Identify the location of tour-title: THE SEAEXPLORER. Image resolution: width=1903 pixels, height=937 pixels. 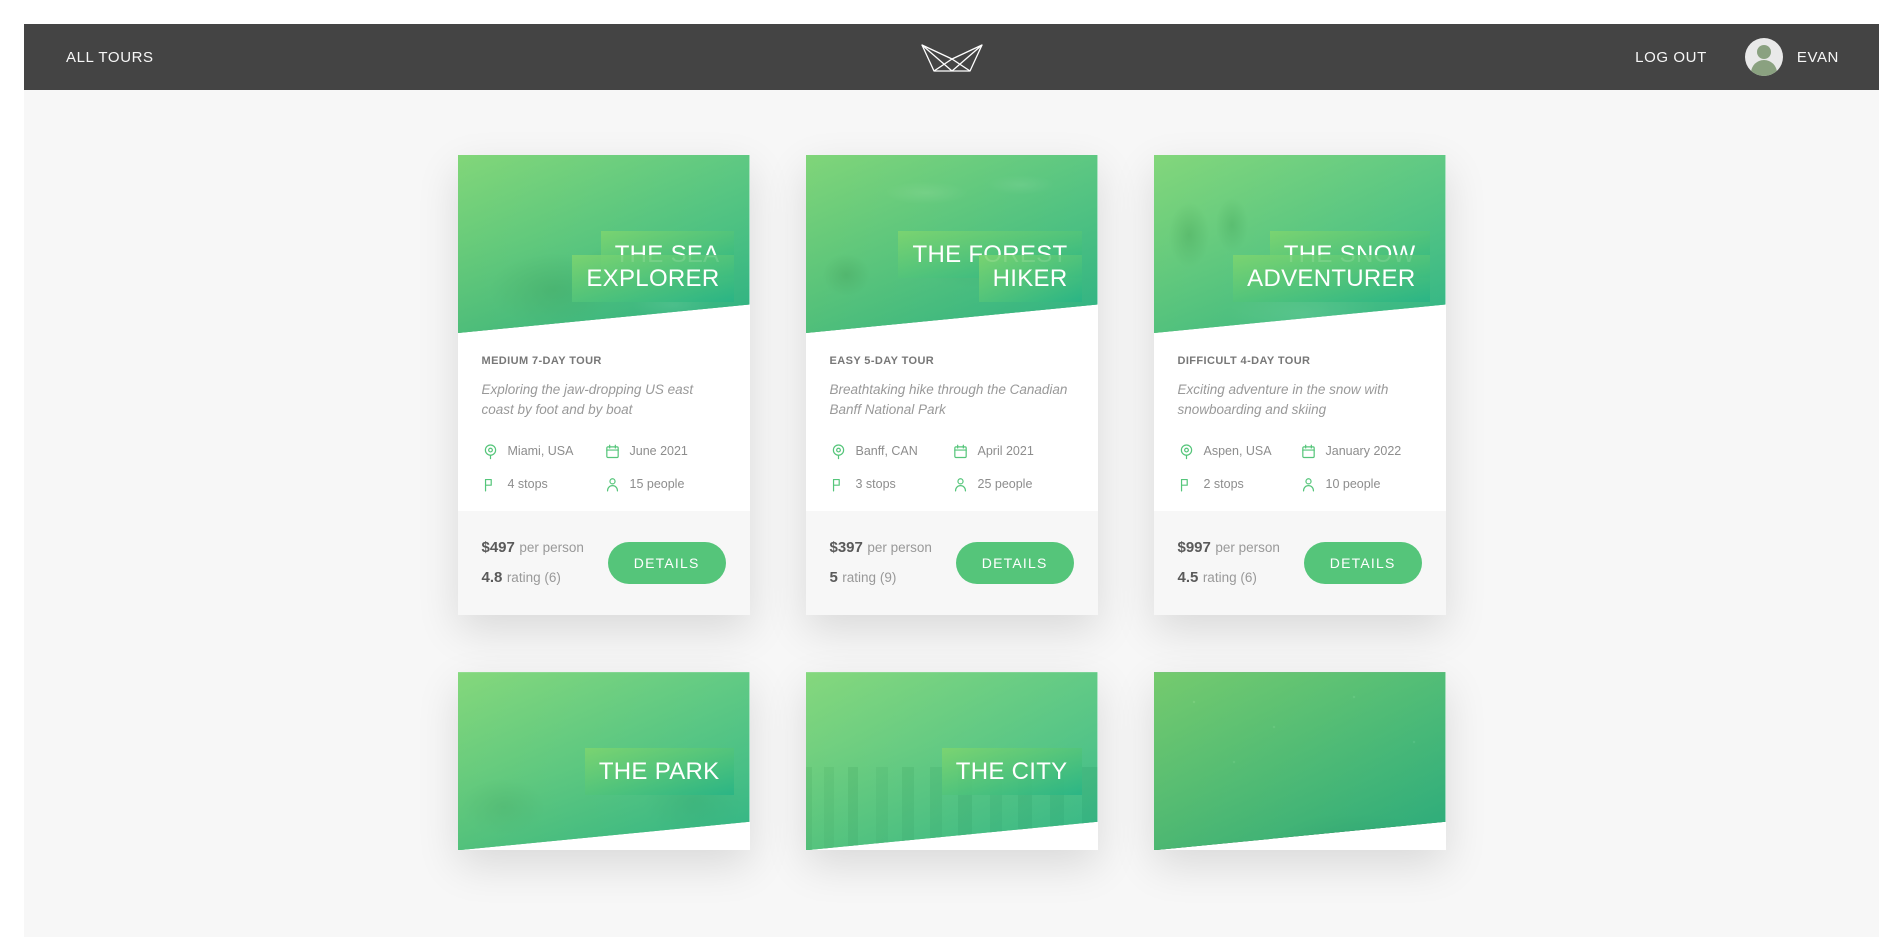
(628, 266).